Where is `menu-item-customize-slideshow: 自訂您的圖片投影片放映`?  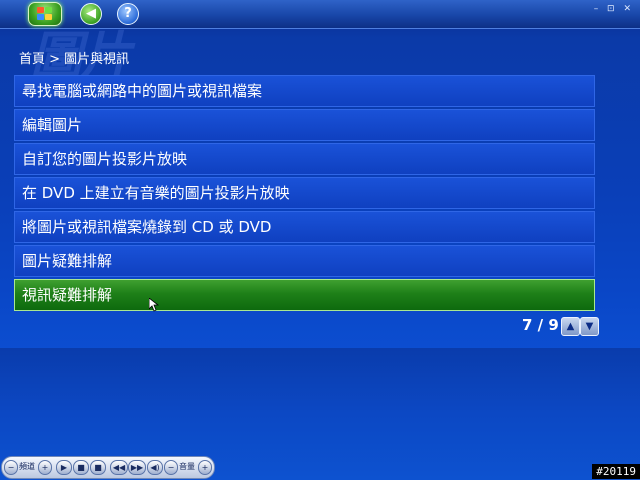 menu-item-customize-slideshow: 自訂您的圖片投影片放映 is located at coordinates (304, 159).